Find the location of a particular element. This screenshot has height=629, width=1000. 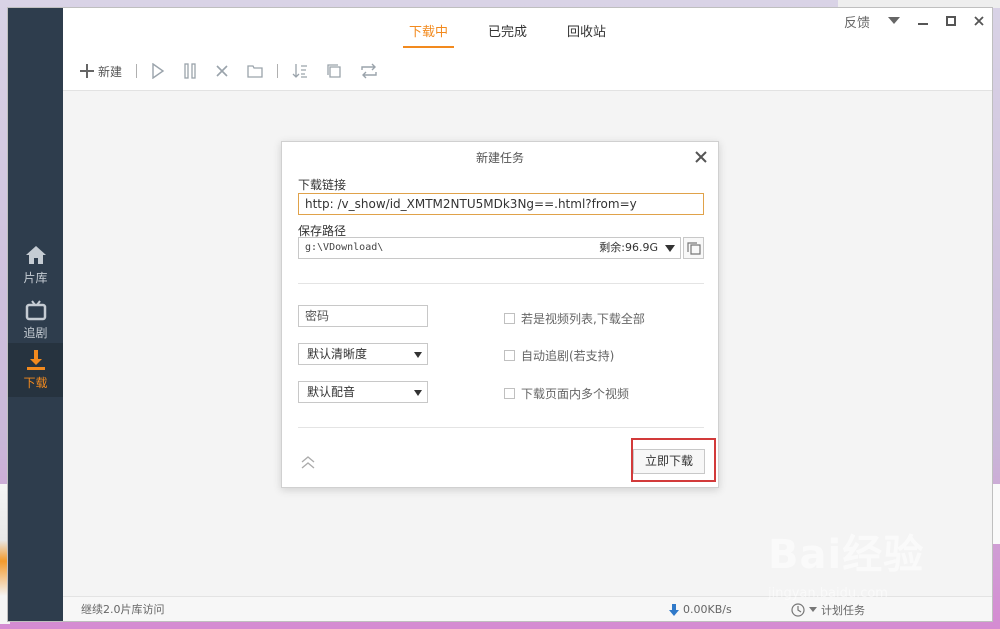

sort-button is located at coordinates (300, 71).